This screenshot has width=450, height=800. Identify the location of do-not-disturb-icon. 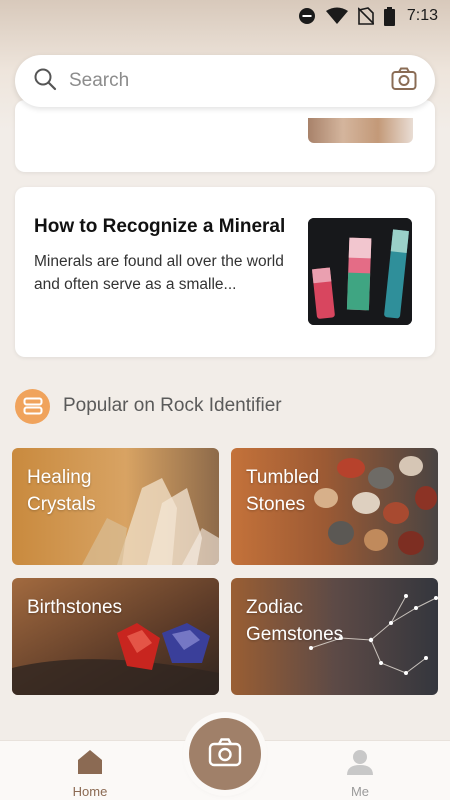
(307, 16).